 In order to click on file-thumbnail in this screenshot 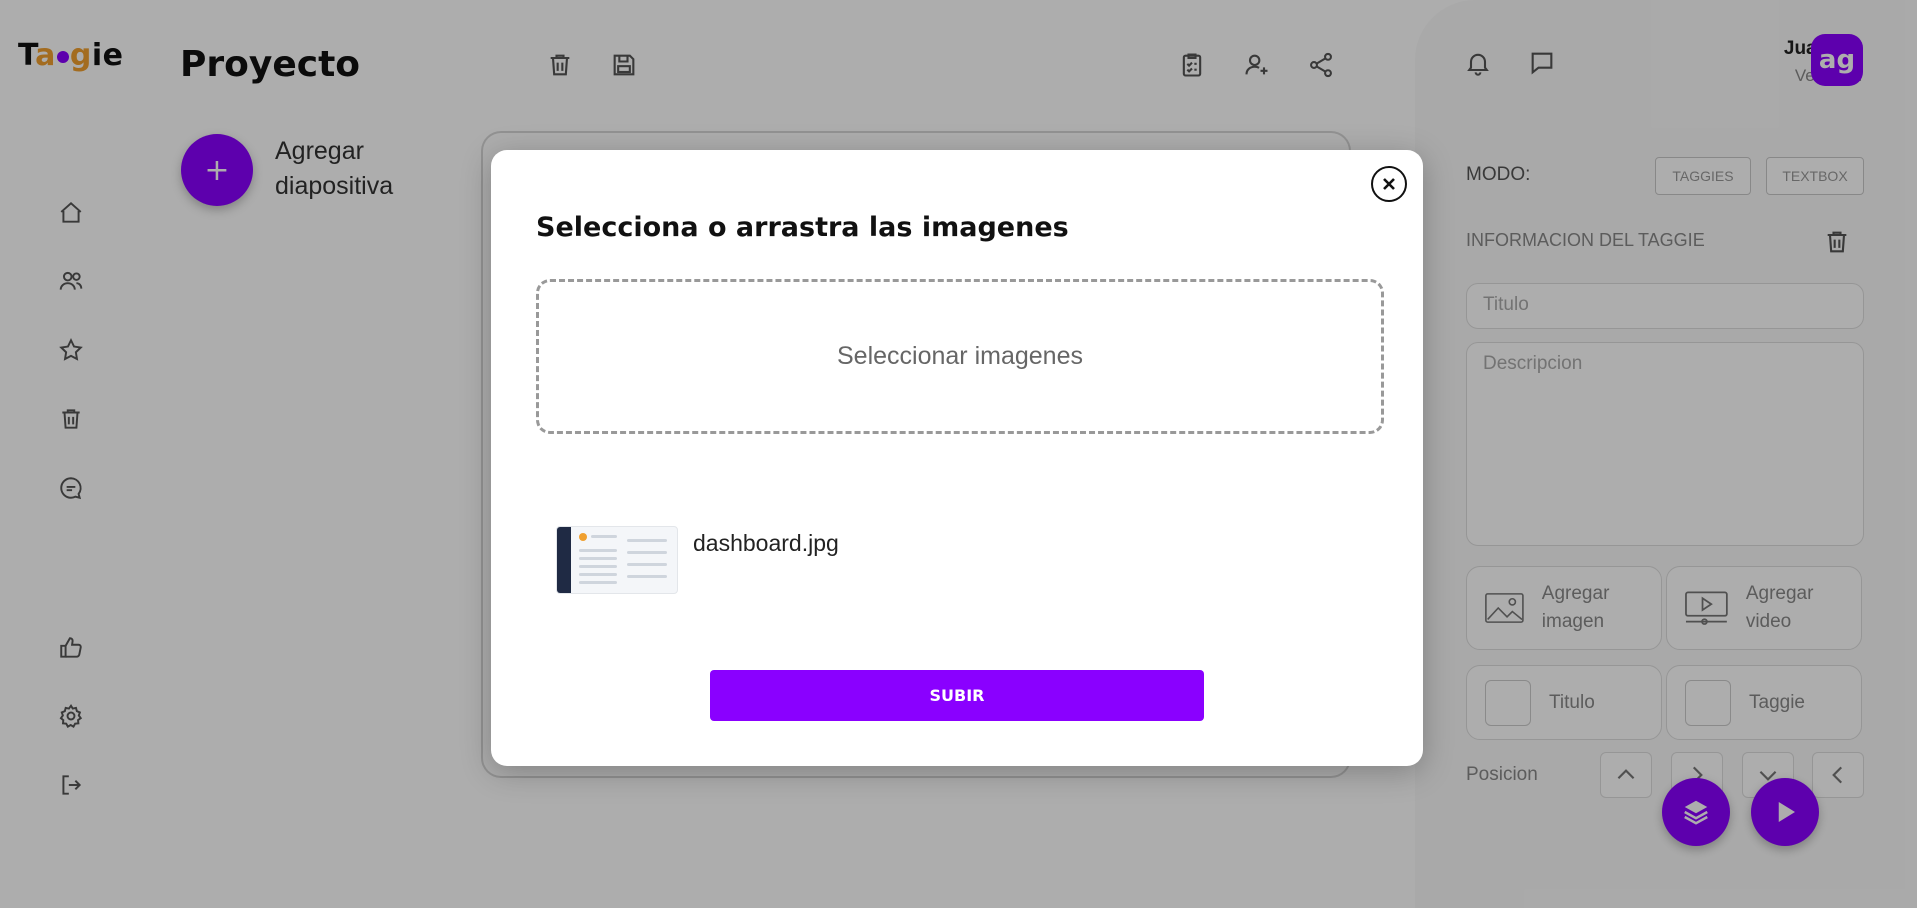, I will do `click(617, 560)`.